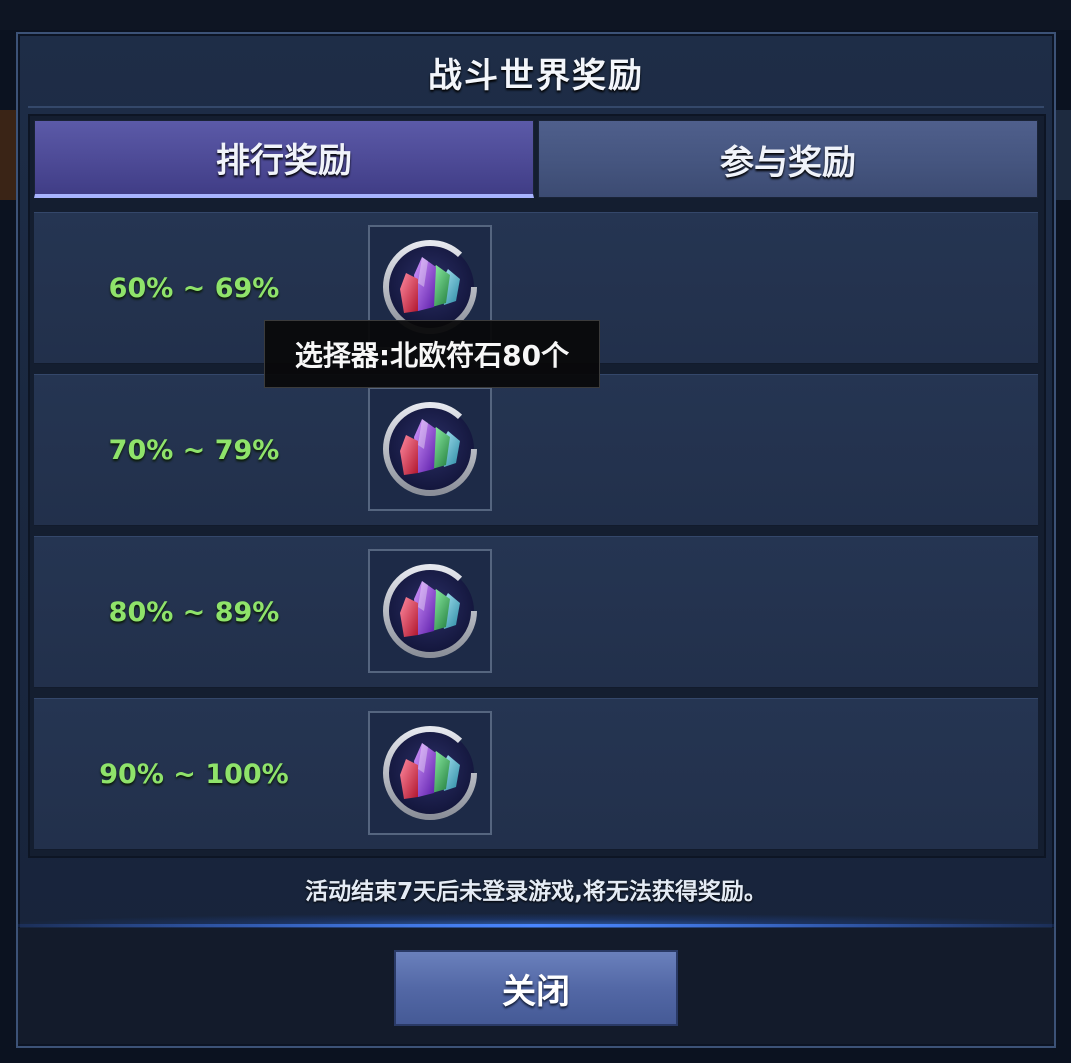  I want to click on rank-range-label: 80% ~ 89%, so click(194, 612).